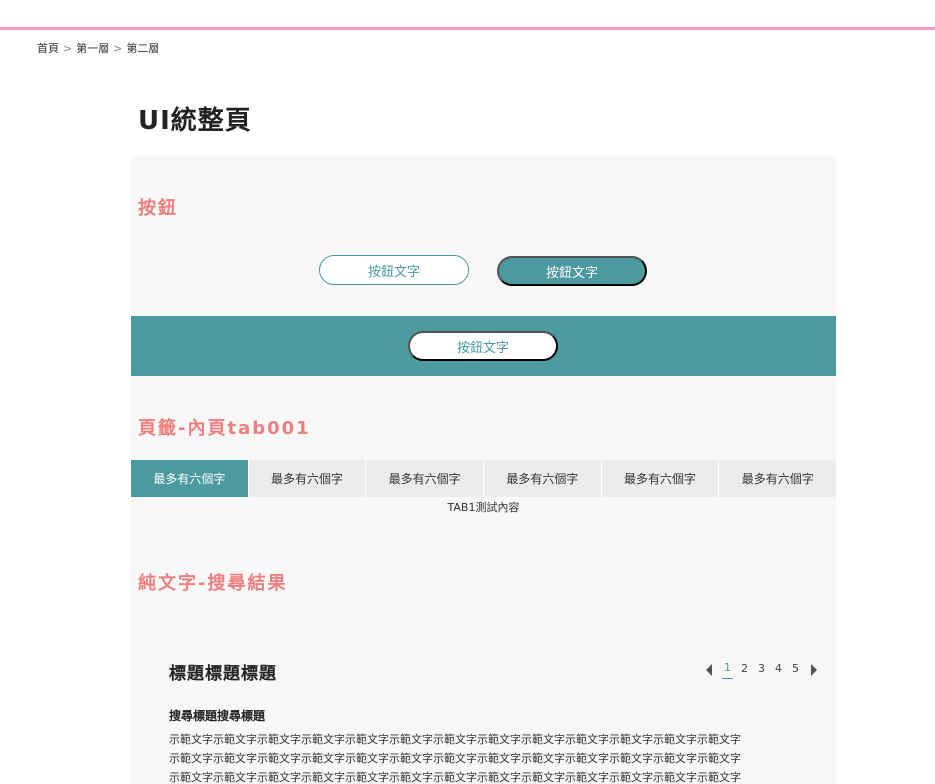  I want to click on search-item-title: 搜尋標題搜尋標題, so click(217, 715).